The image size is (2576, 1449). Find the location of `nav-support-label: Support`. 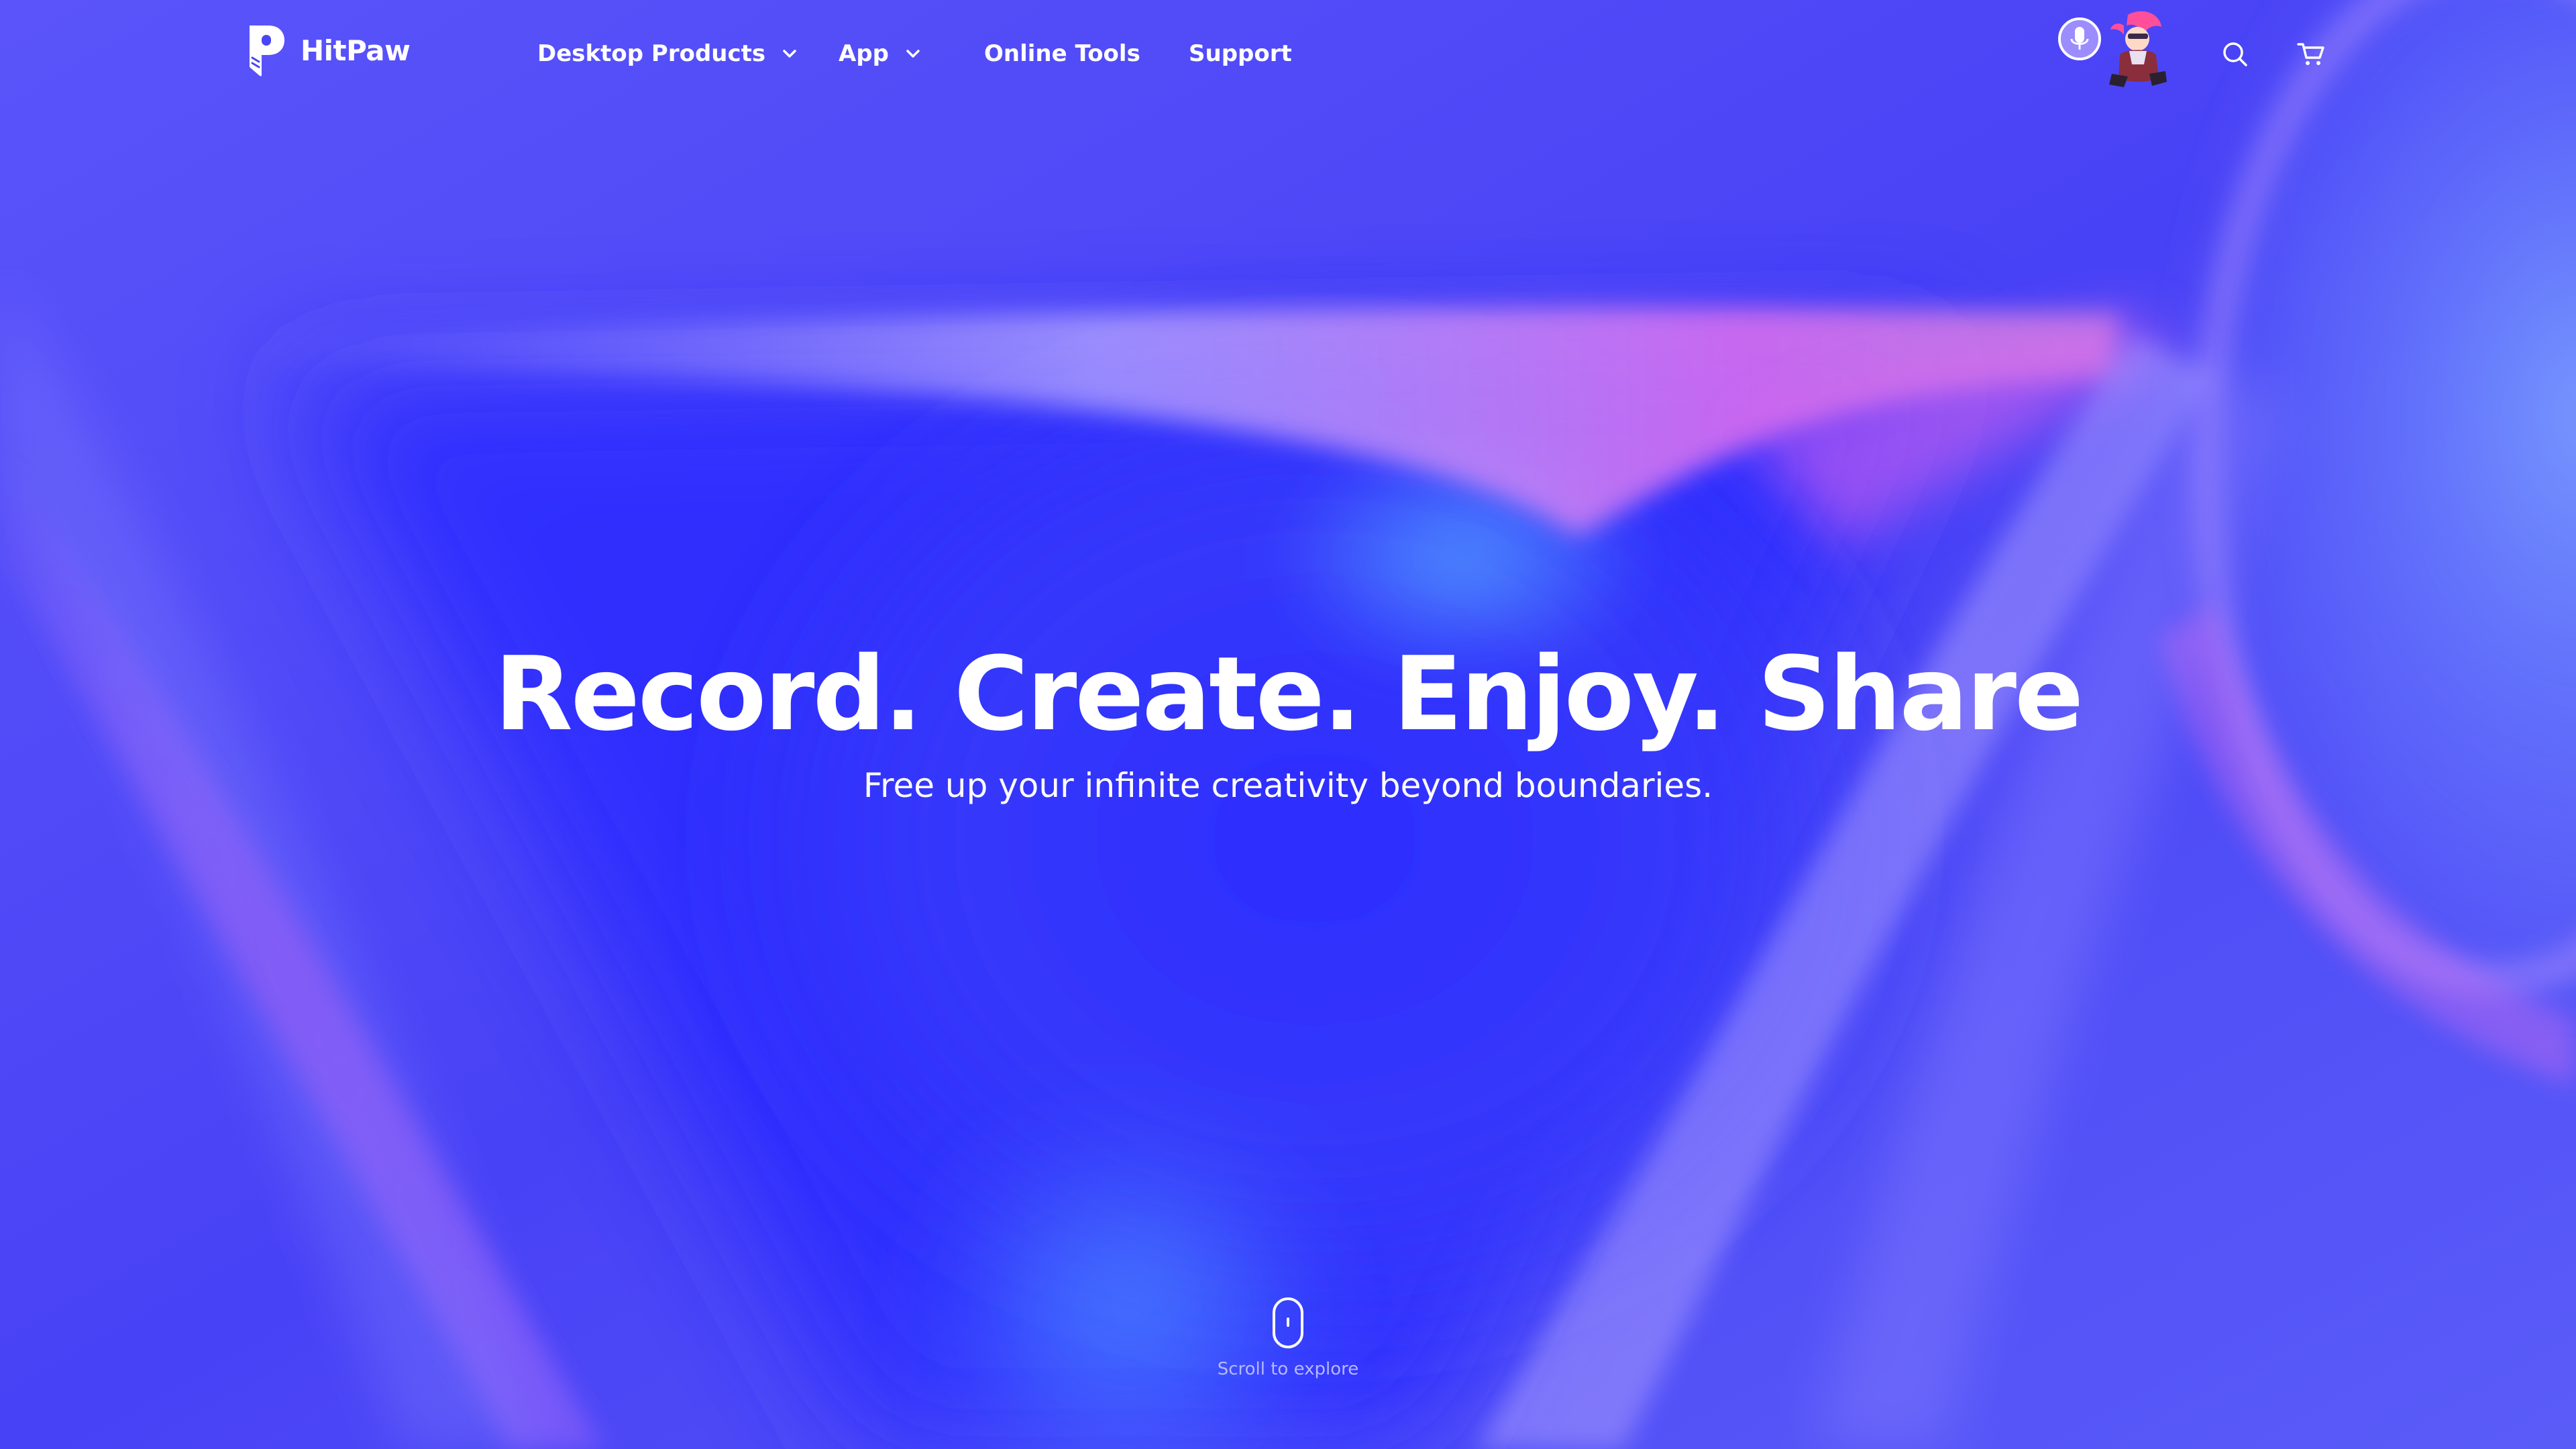

nav-support-label: Support is located at coordinates (1240, 53).